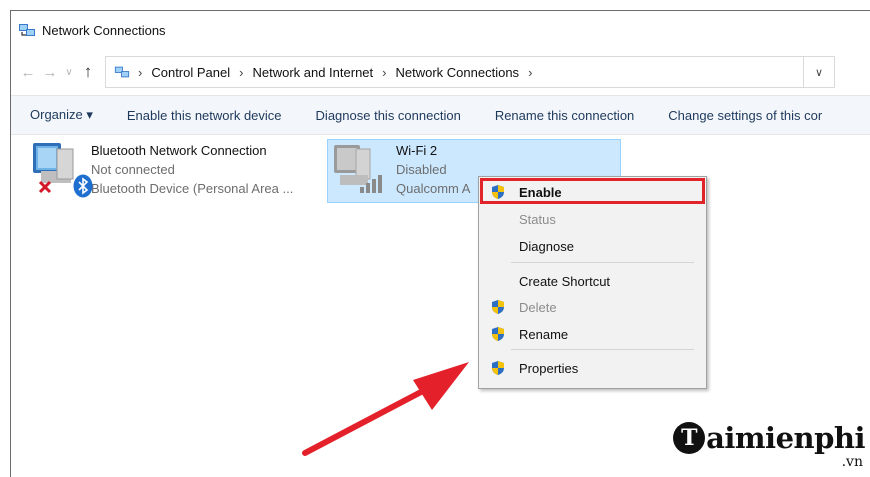  I want to click on recent-locations-chevron-icon: ∨, so click(69, 72).